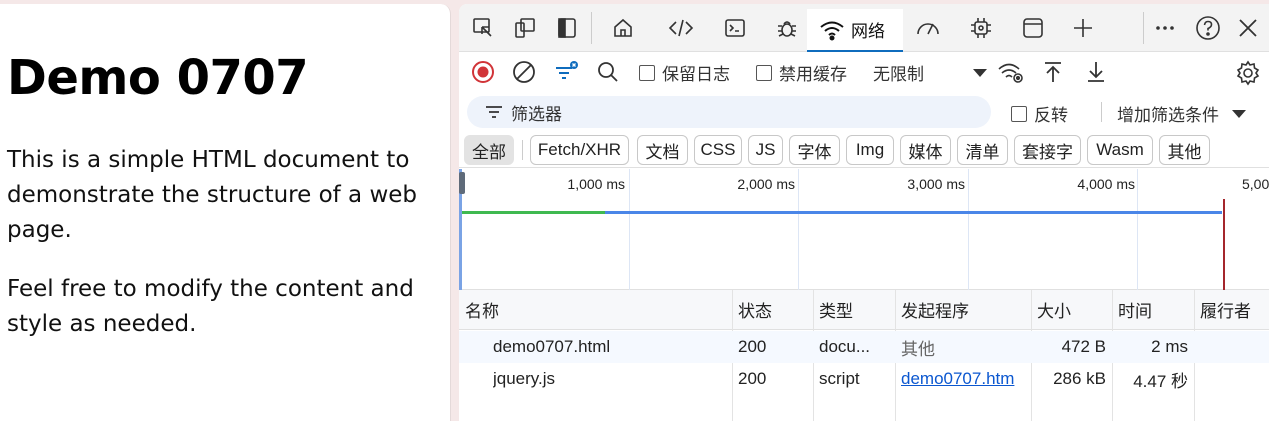  I want to click on network-conditions-button, so click(1011, 72).